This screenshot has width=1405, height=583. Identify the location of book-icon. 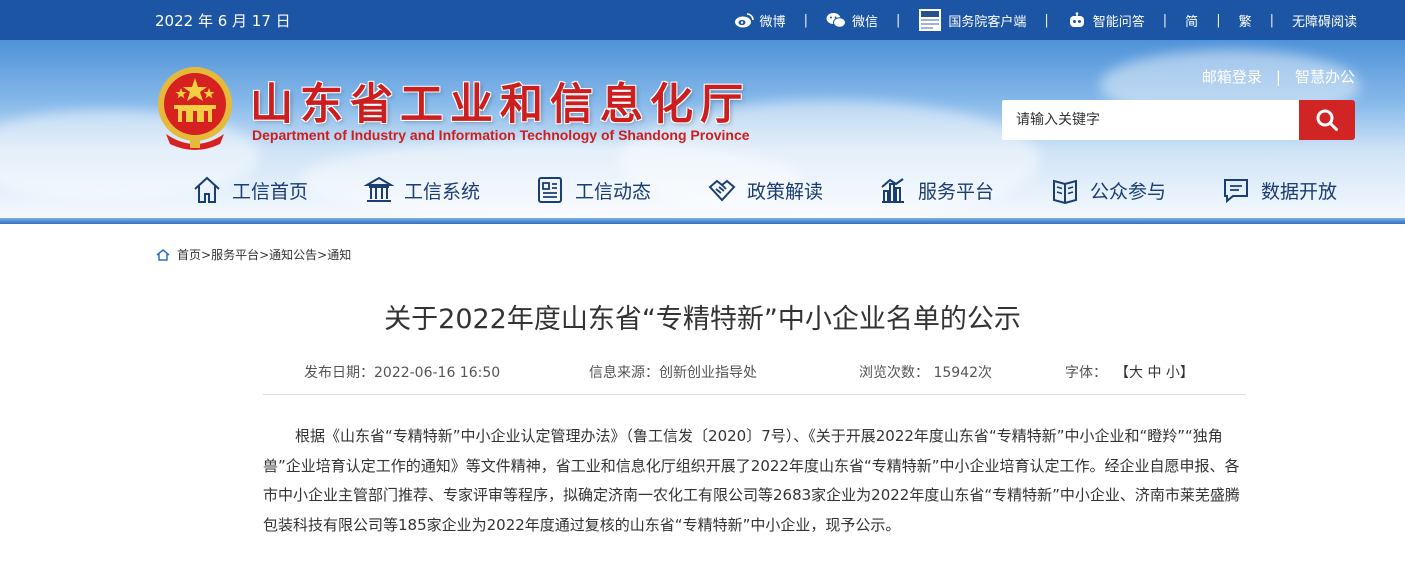
(1065, 192).